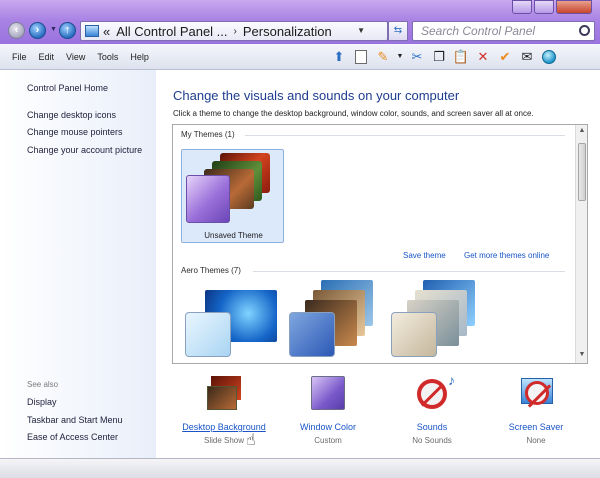 The width and height of the screenshot is (600, 478). Describe the element at coordinates (328, 394) in the screenshot. I see `window-color-icon` at that location.